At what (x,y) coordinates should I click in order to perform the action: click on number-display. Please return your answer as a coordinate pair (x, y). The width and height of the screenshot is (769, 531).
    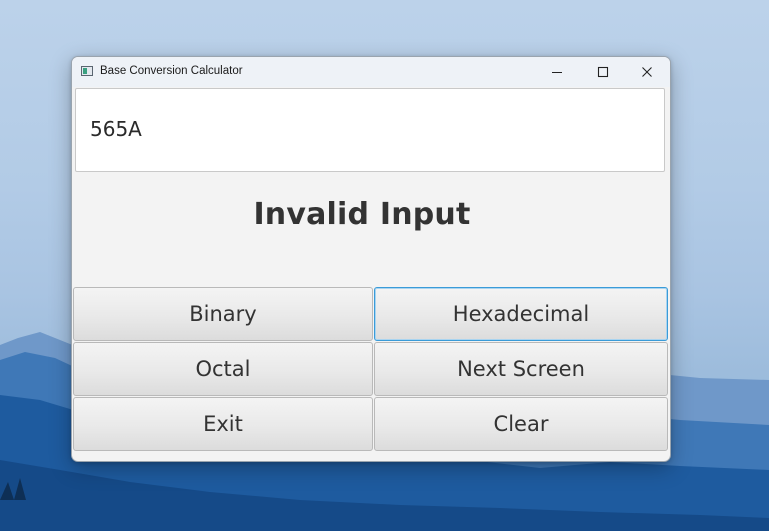
    Looking at the image, I should click on (370, 130).